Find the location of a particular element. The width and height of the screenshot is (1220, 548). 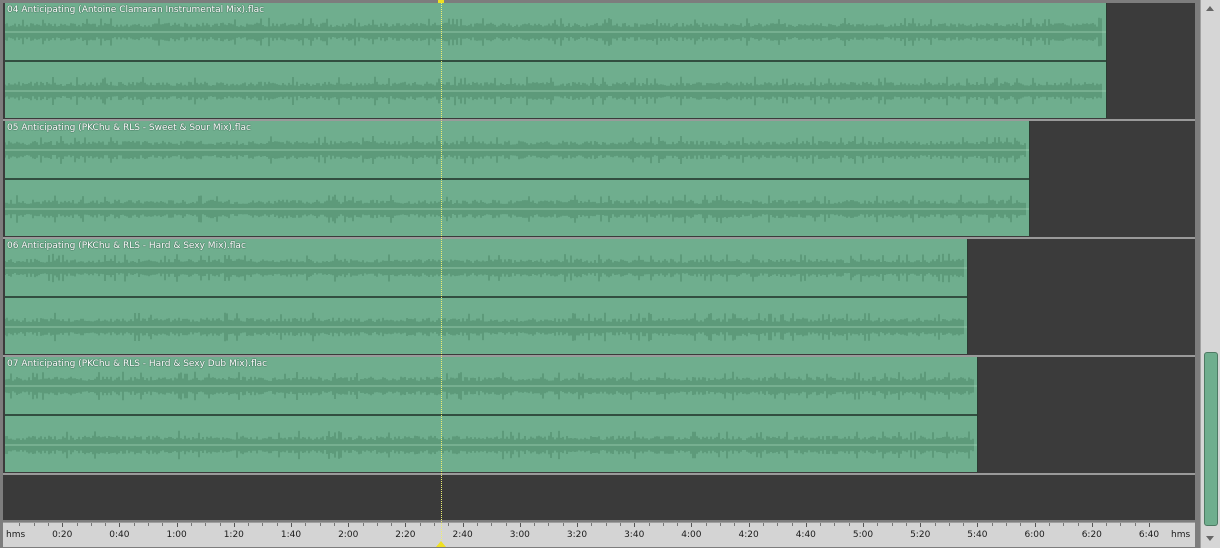

ruler-tick-label: 2:20 is located at coordinates (405, 535).